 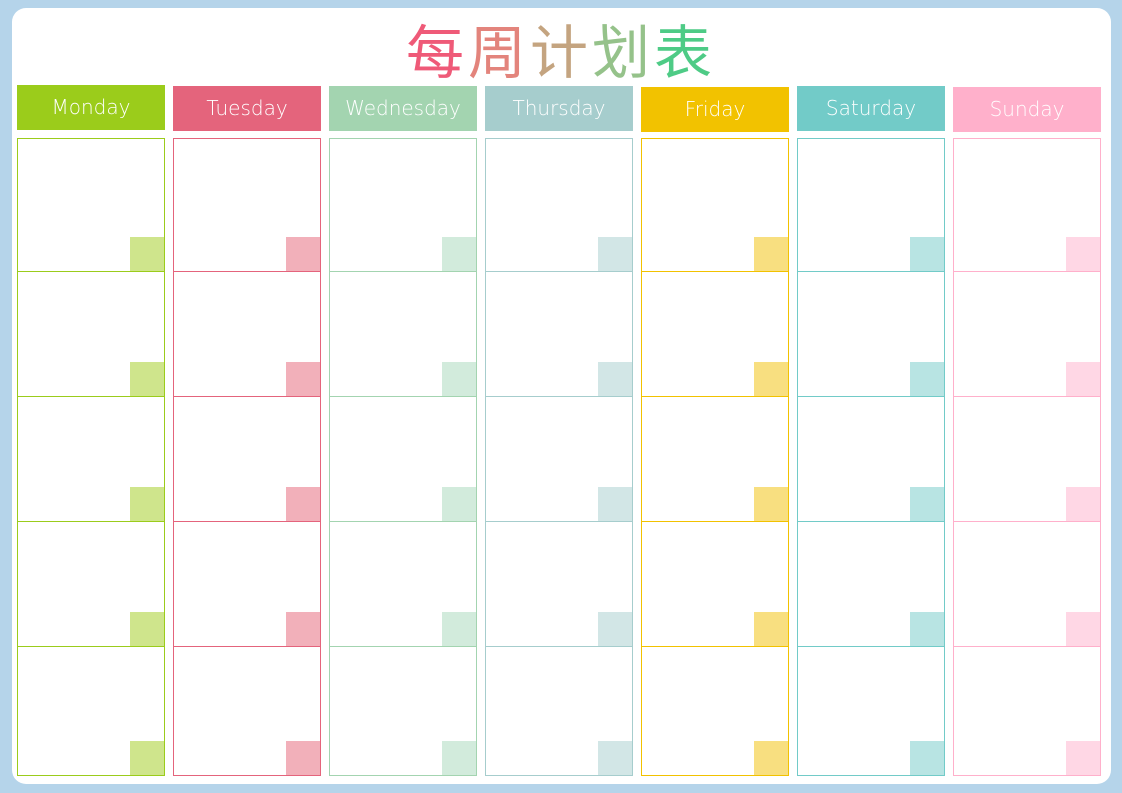 What do you see at coordinates (436, 53) in the screenshot?
I see `title-char: 每` at bounding box center [436, 53].